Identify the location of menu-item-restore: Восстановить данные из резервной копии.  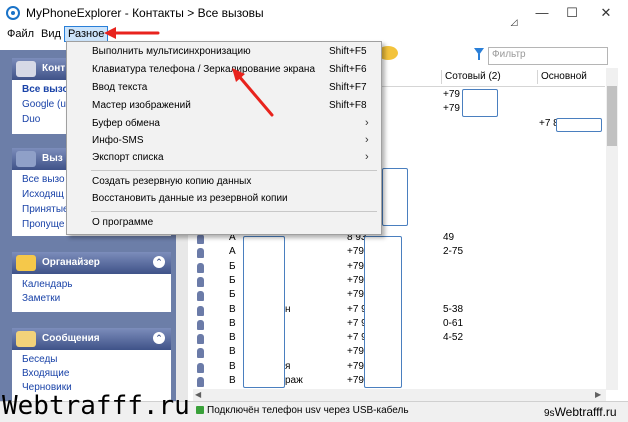
(224, 199).